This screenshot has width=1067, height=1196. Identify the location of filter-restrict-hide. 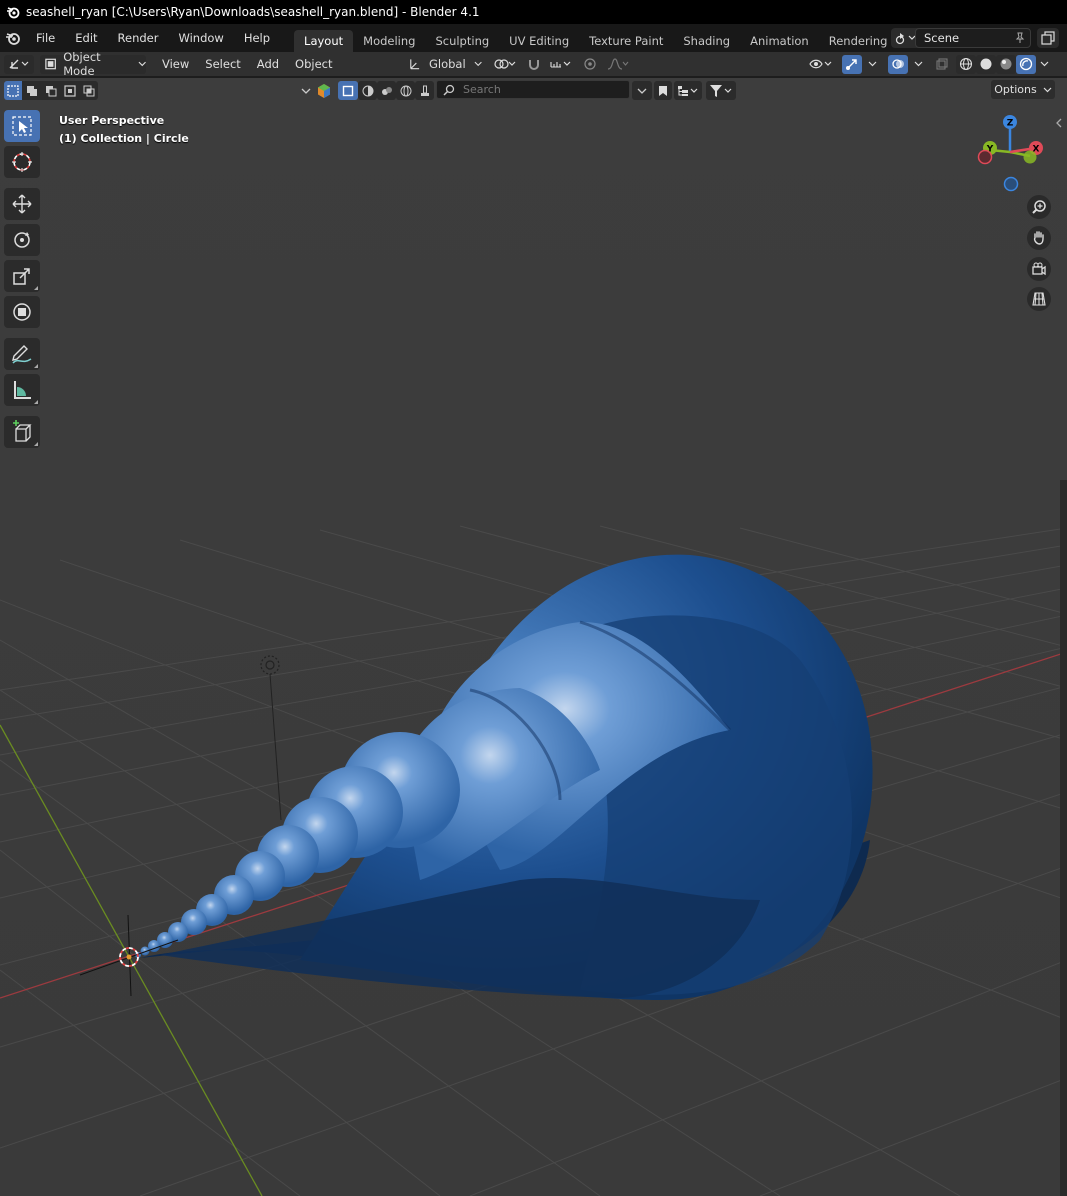
(367, 90).